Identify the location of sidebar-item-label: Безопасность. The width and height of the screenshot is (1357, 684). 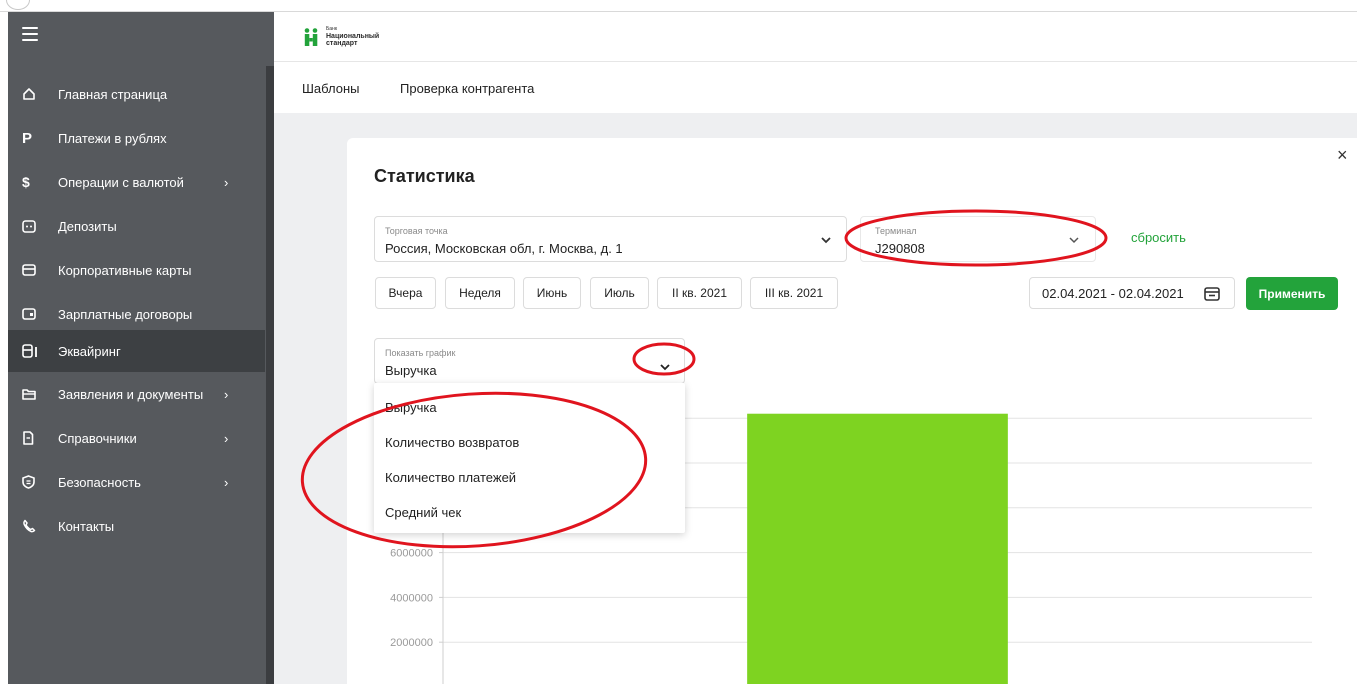
(99, 482).